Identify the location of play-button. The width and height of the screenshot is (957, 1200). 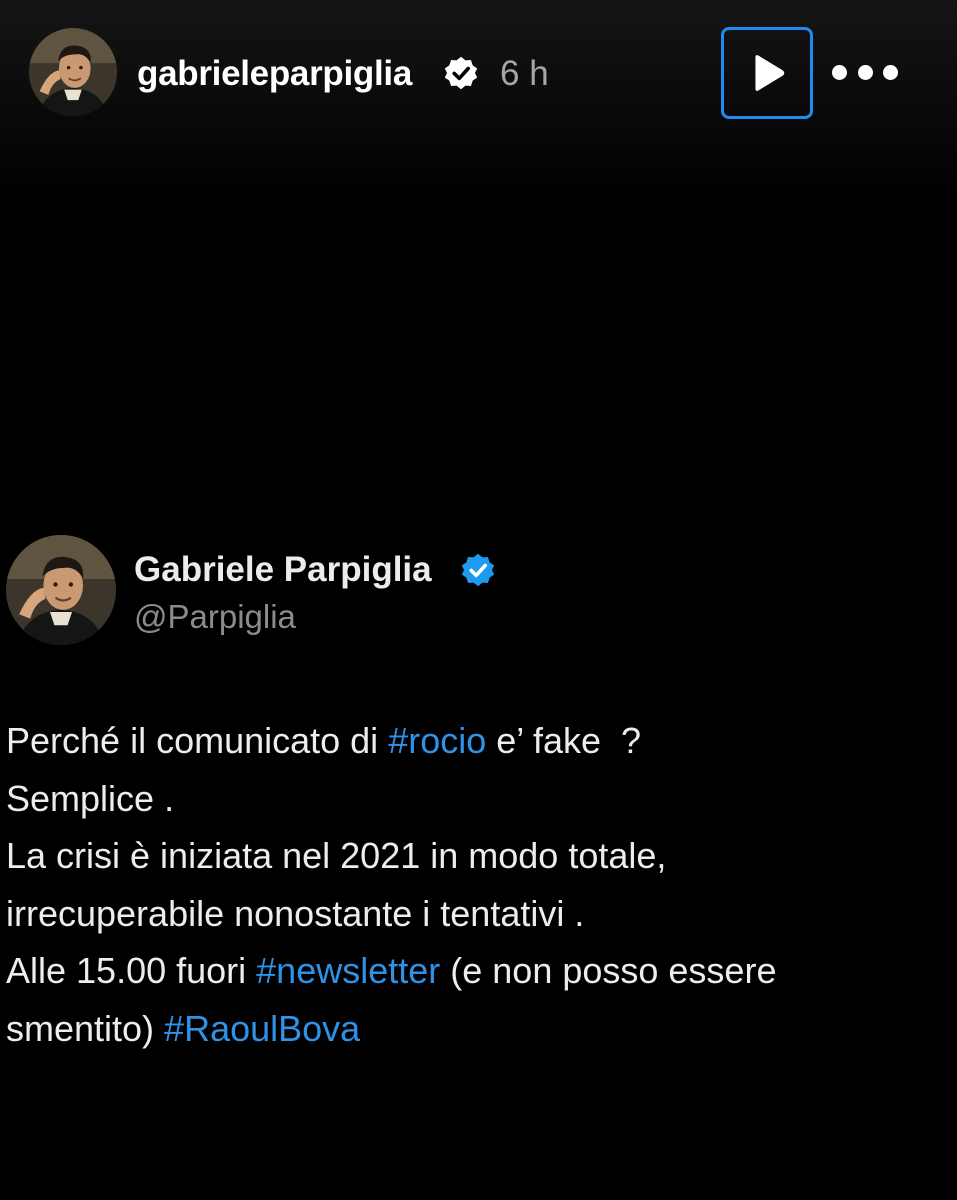
(767, 73).